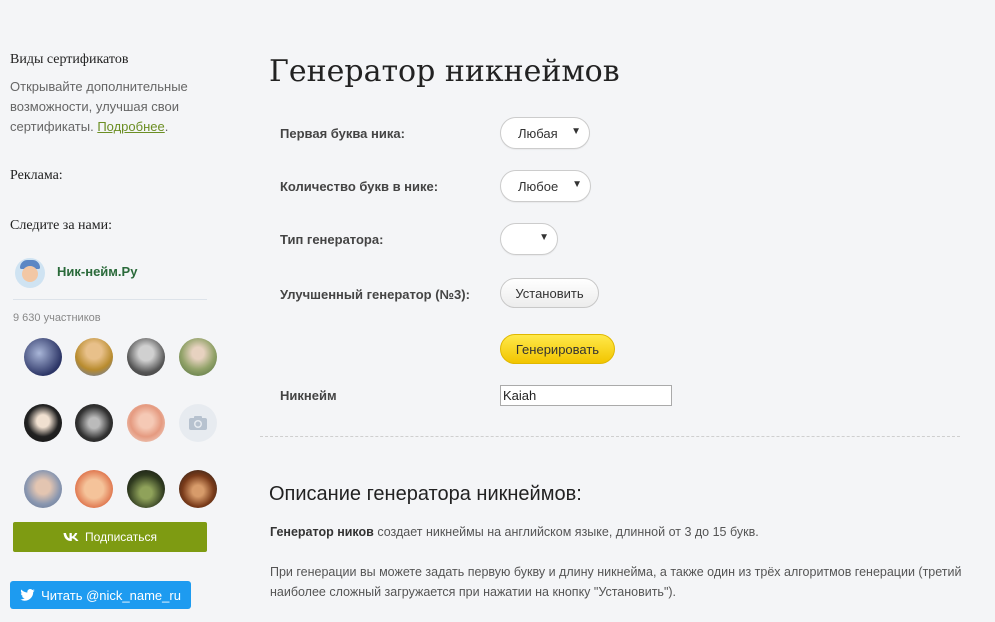 This screenshot has width=995, height=622. What do you see at coordinates (538, 133) in the screenshot?
I see `first-letter-value: Любая` at bounding box center [538, 133].